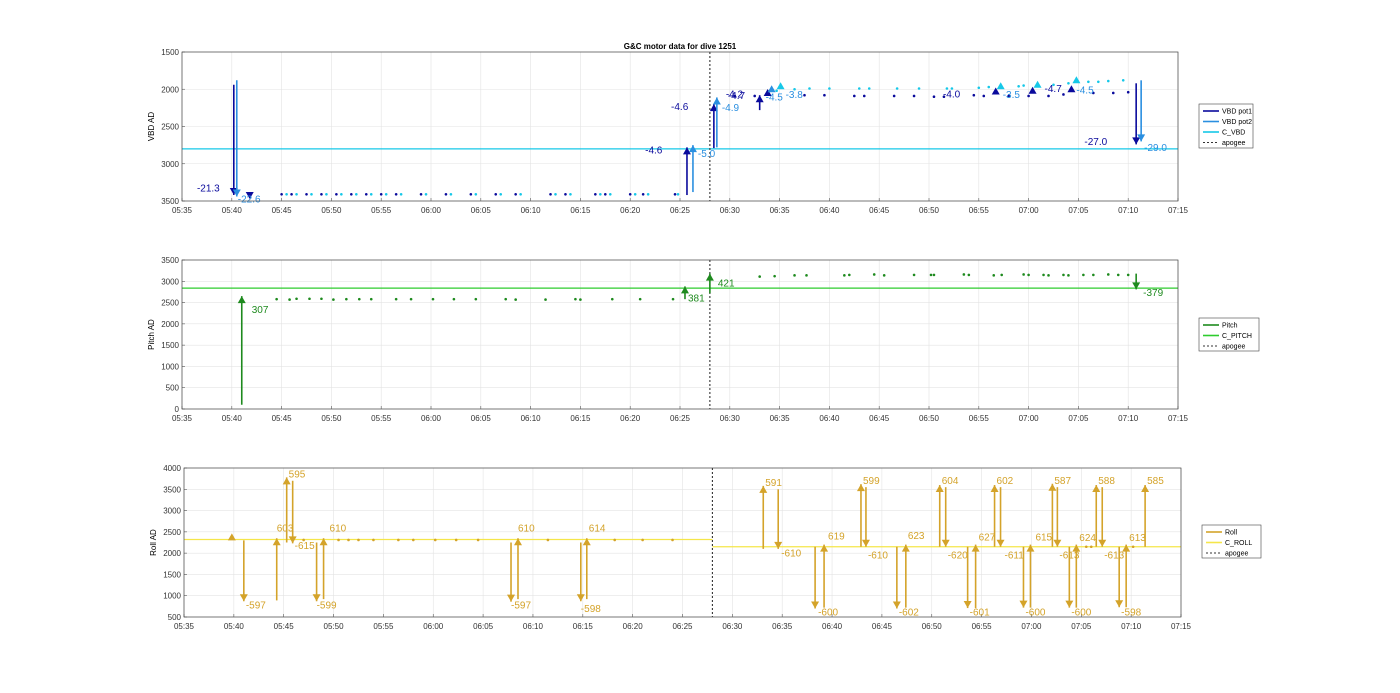 This screenshot has height=693, width=1400. I want to click on legend-entry: Roll, so click(1231, 533).